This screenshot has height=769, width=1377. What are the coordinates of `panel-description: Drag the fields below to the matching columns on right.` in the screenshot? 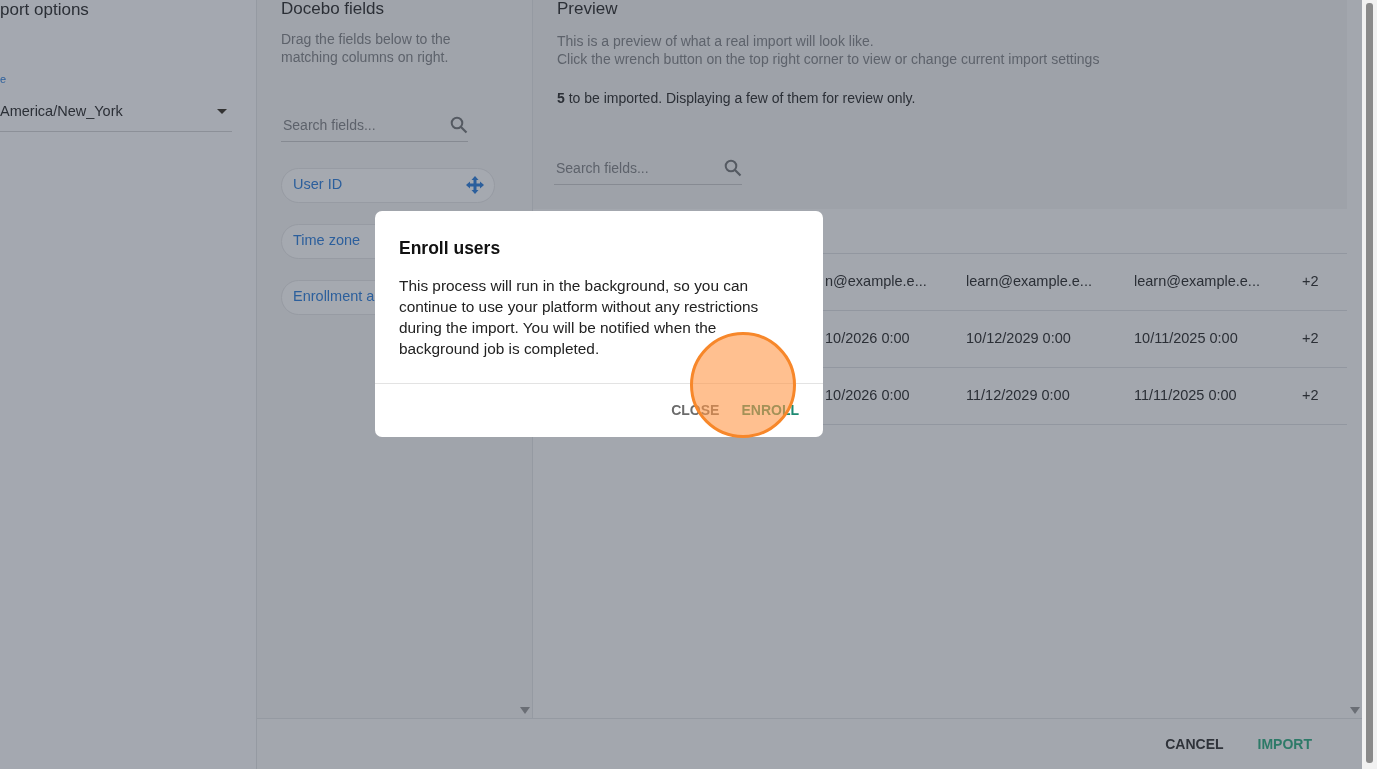 It's located at (366, 47).